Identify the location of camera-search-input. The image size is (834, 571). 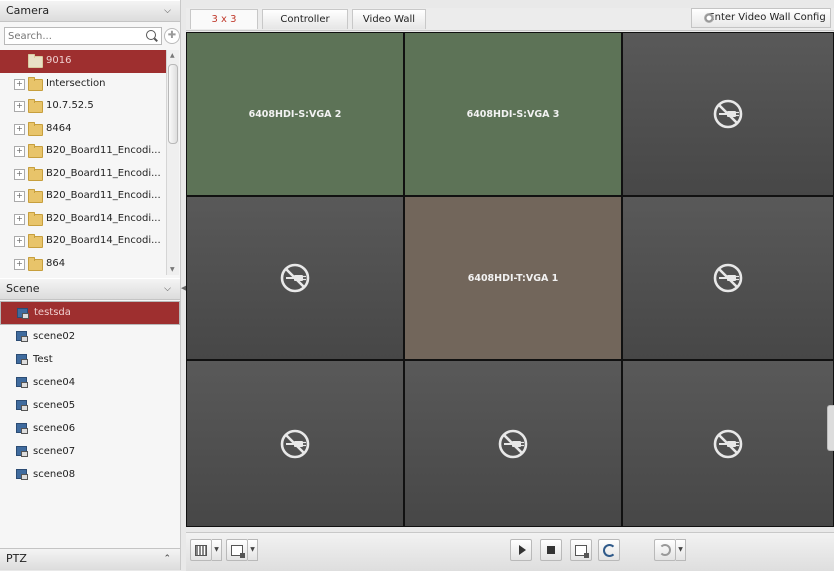
(83, 36).